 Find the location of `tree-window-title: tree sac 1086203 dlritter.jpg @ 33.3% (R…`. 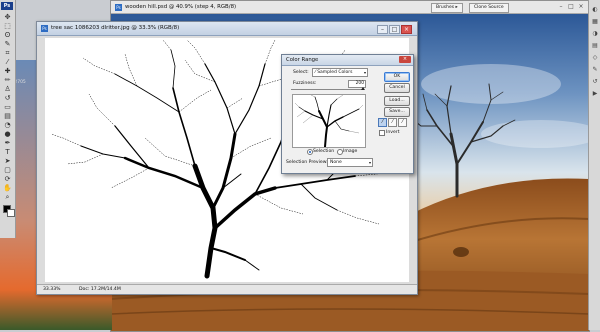

tree-window-title: tree sac 1086203 dlritter.jpg @ 33.3% (R… is located at coordinates (115, 28).